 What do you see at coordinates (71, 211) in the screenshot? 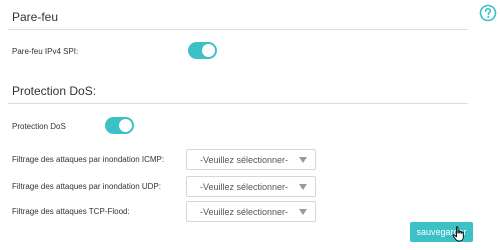
I see `tcp-filter-label: Filtrage des attaques TCP-Flood:` at bounding box center [71, 211].